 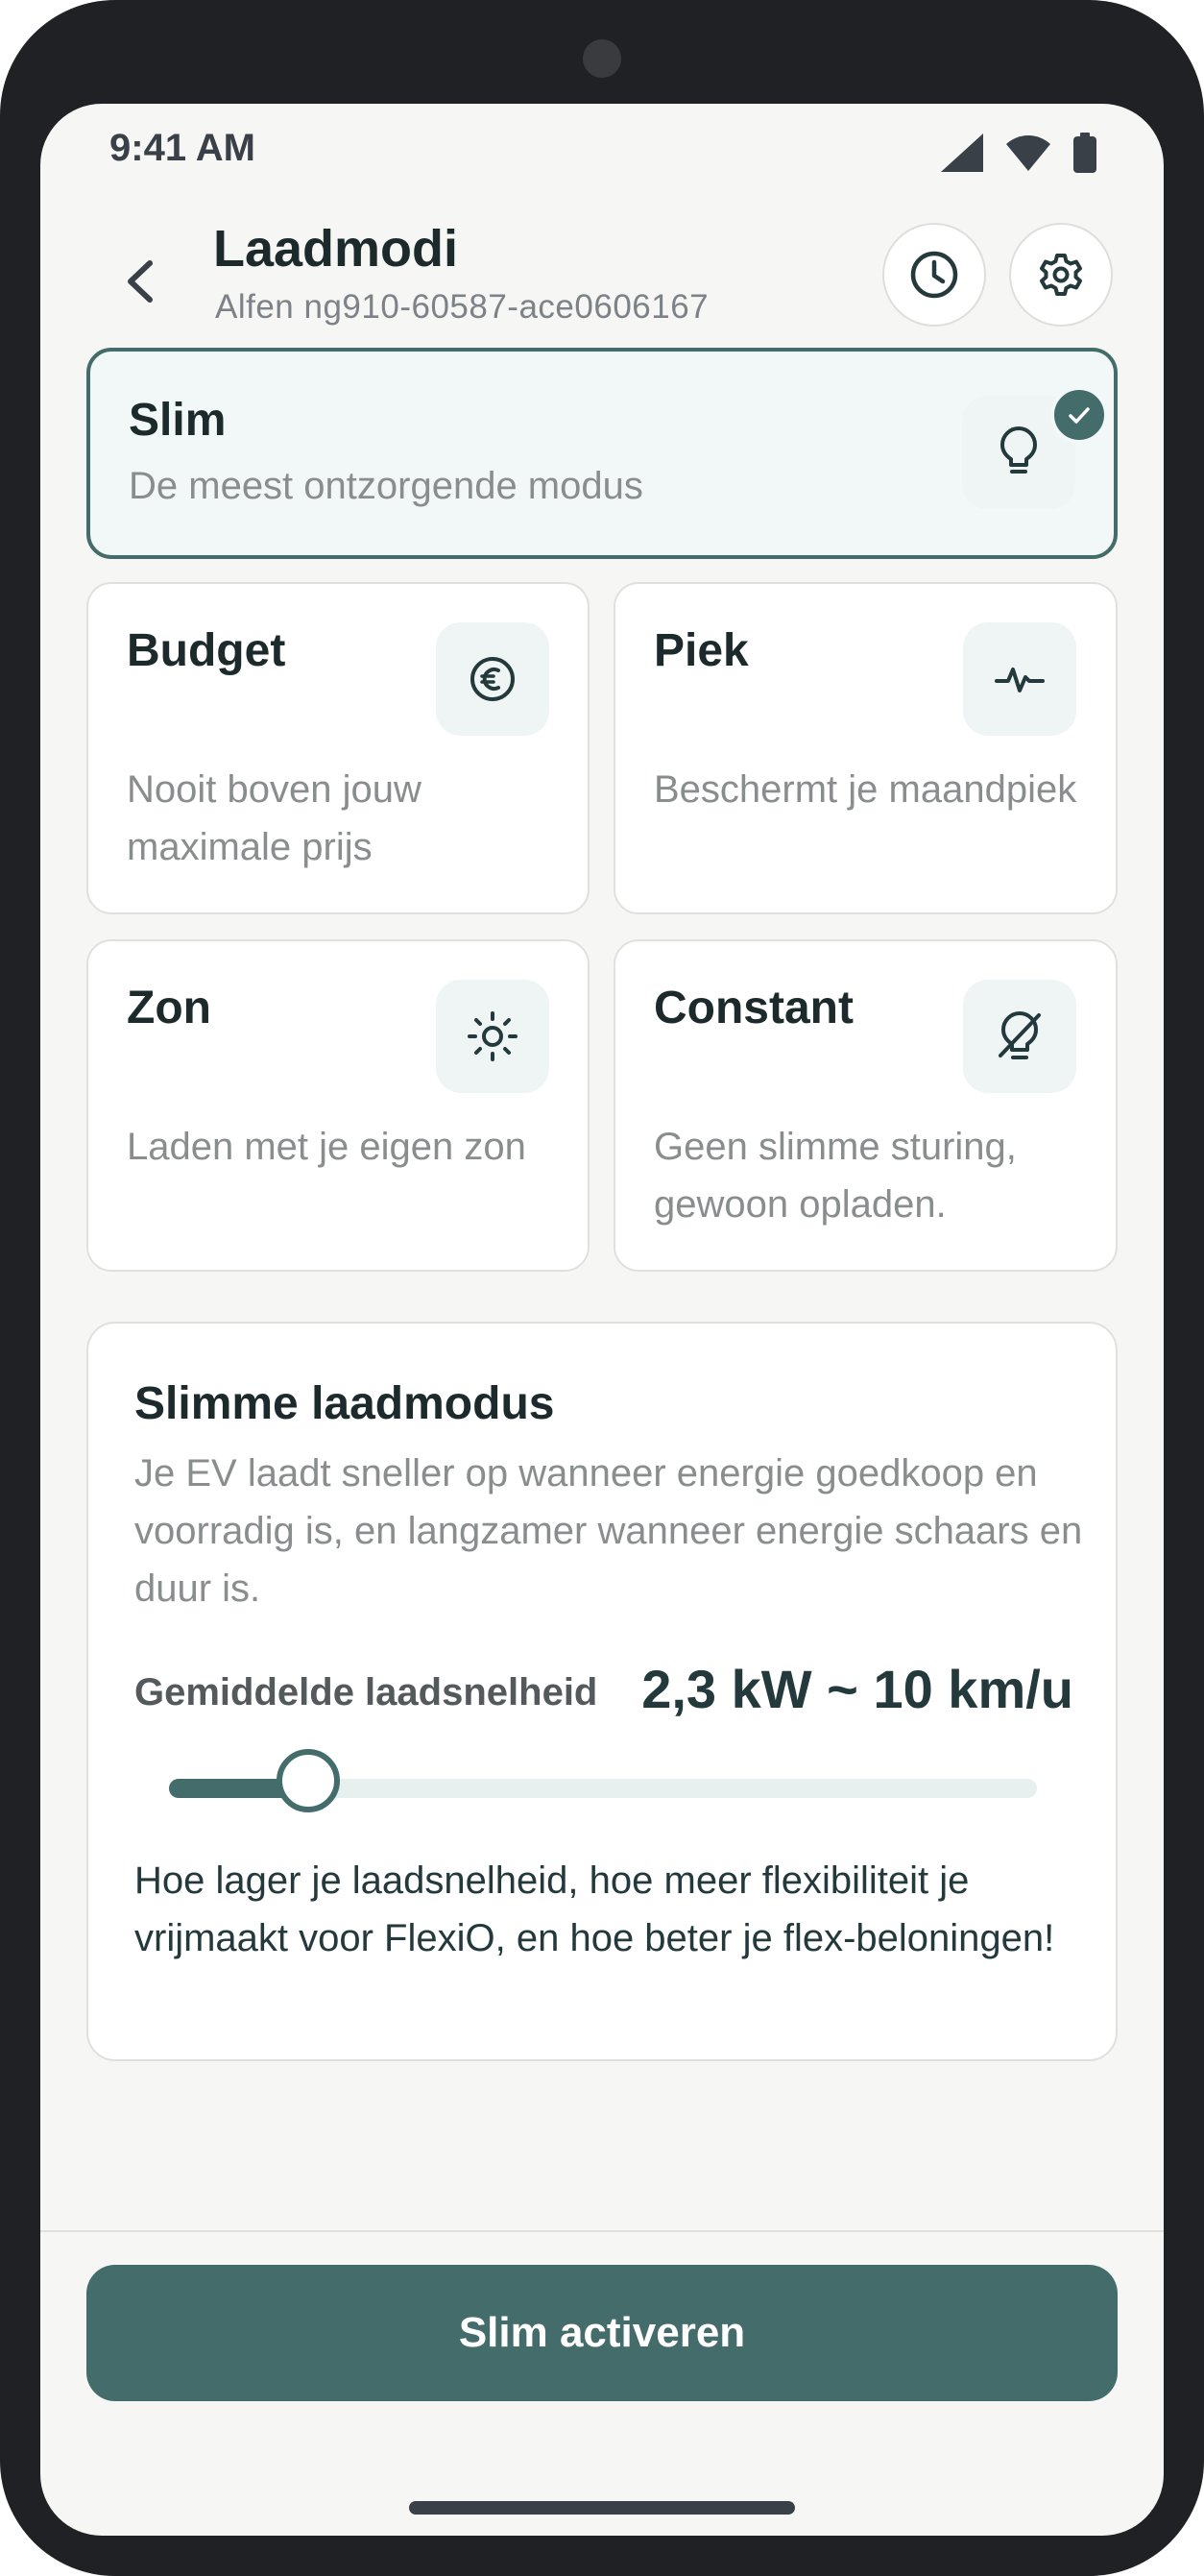 I want to click on clock-icon, so click(x=934, y=275).